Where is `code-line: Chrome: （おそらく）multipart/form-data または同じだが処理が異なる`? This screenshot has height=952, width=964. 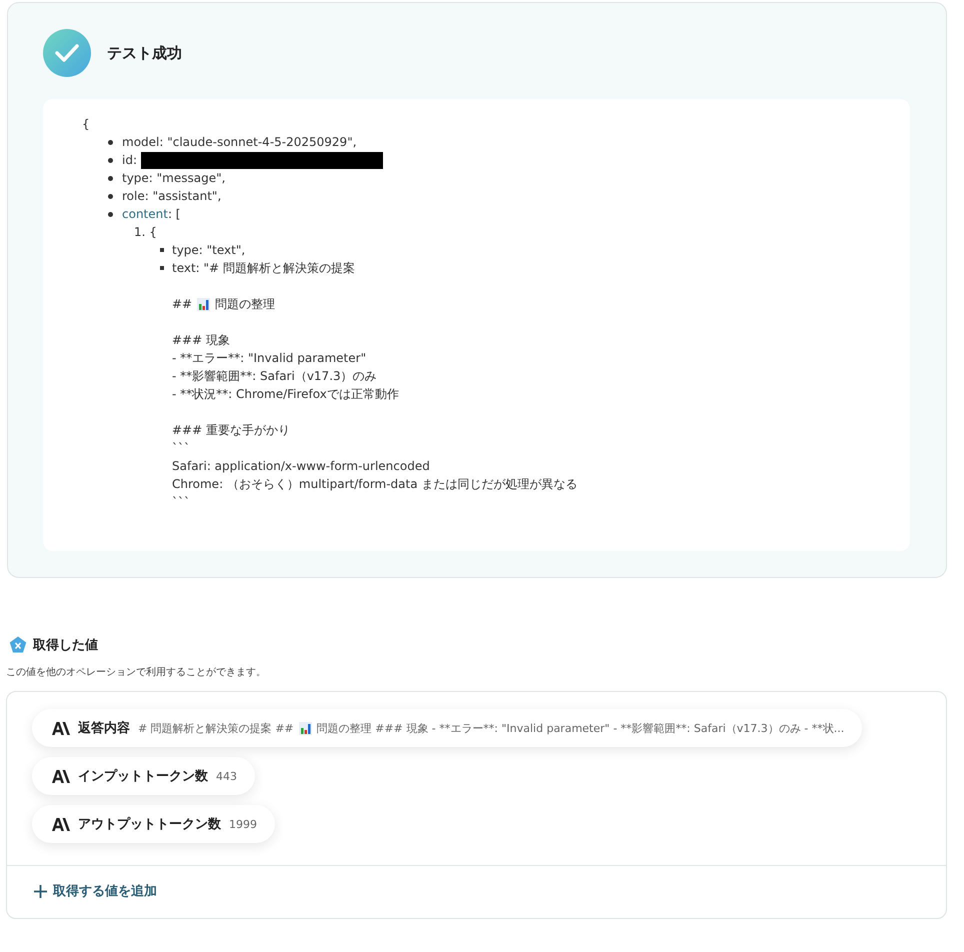
code-line: Chrome: （おそらく）multipart/form-data または同じだが処理が異なる is located at coordinates (374, 484).